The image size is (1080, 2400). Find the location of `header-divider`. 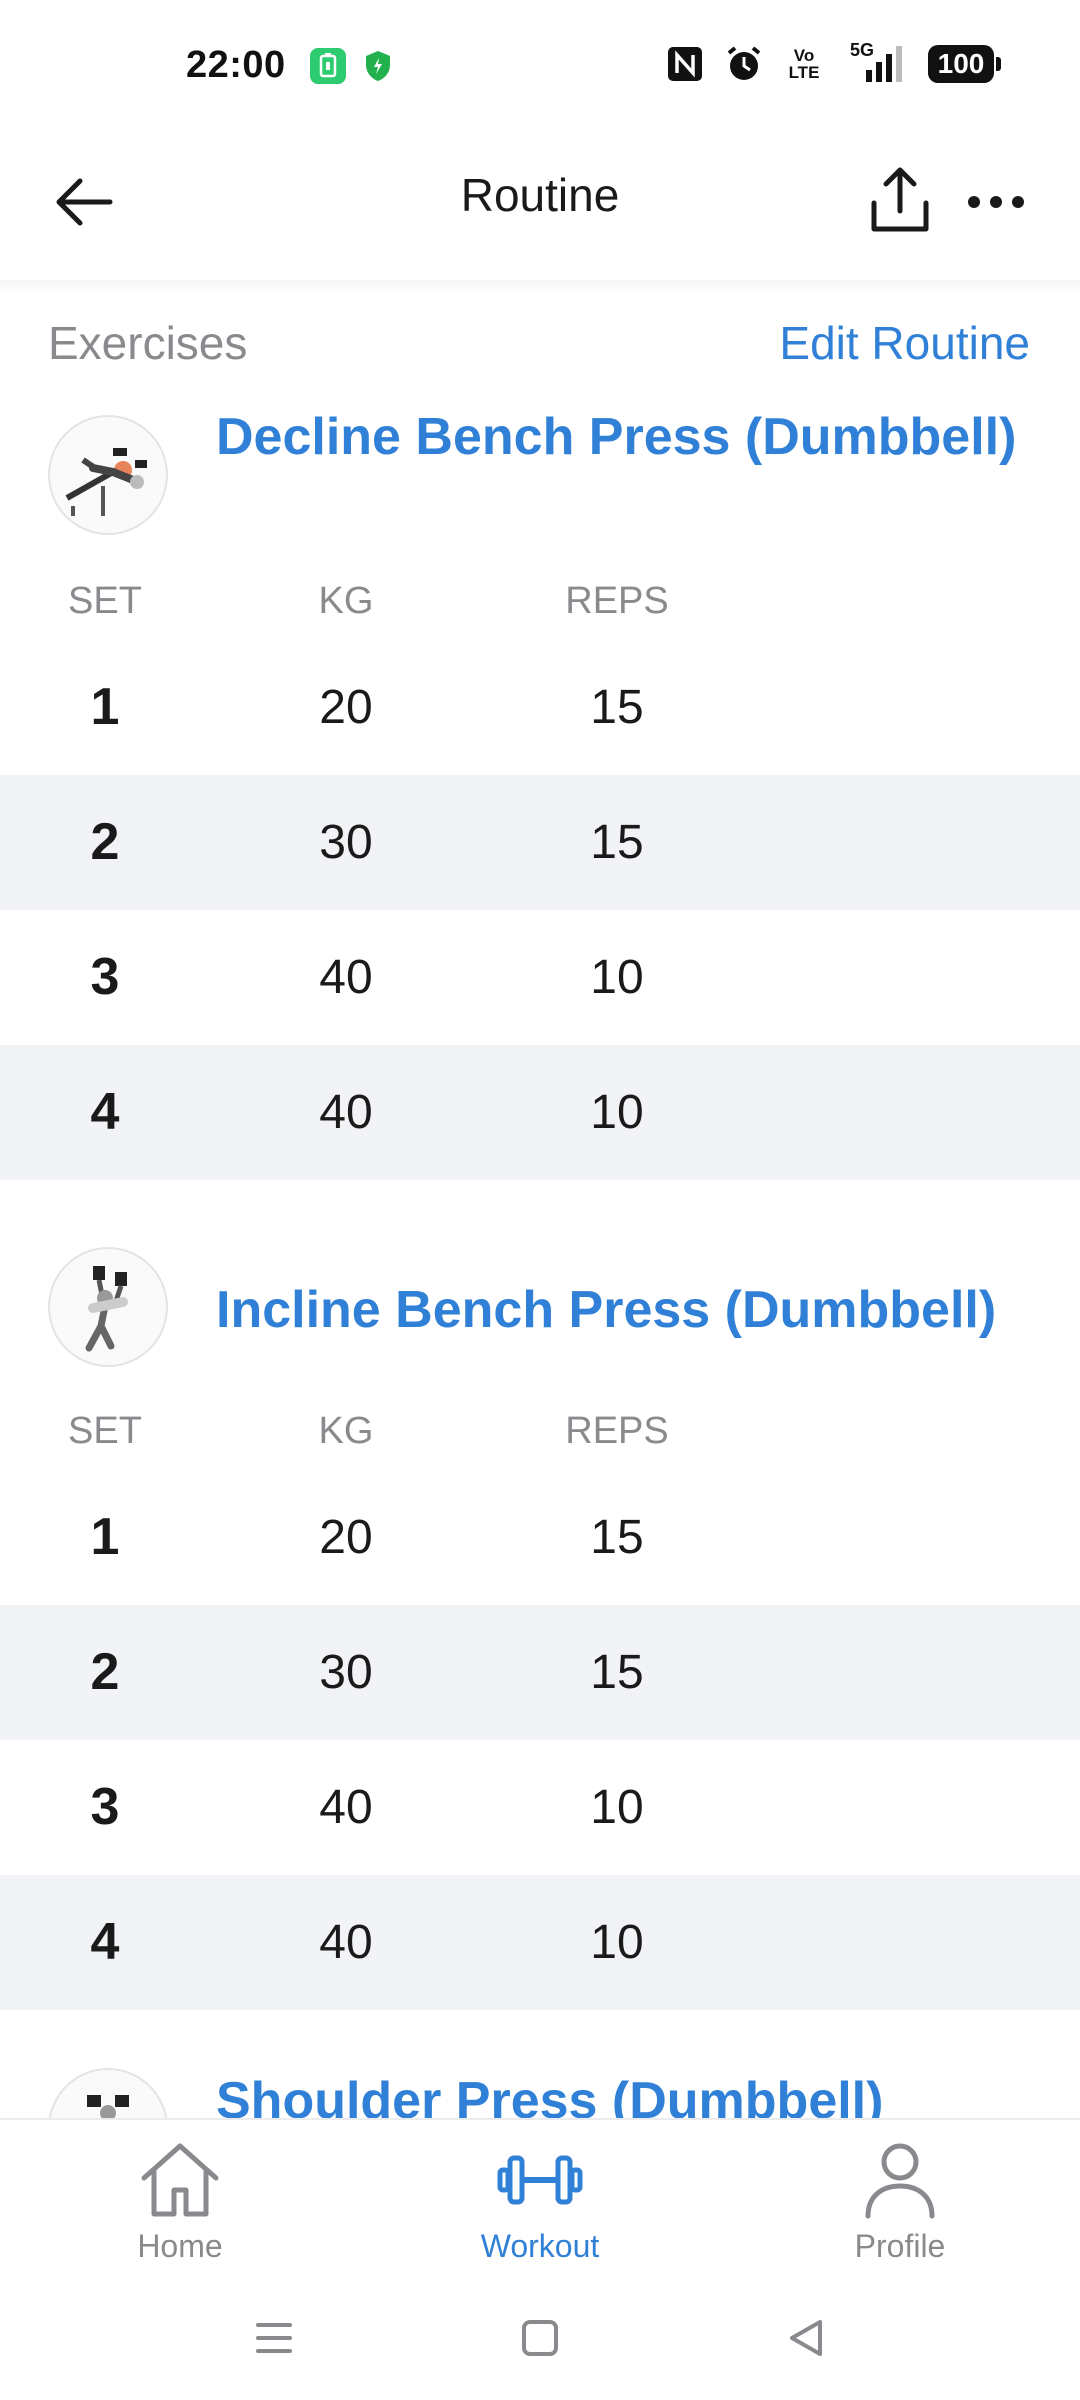

header-divider is located at coordinates (540, 287).